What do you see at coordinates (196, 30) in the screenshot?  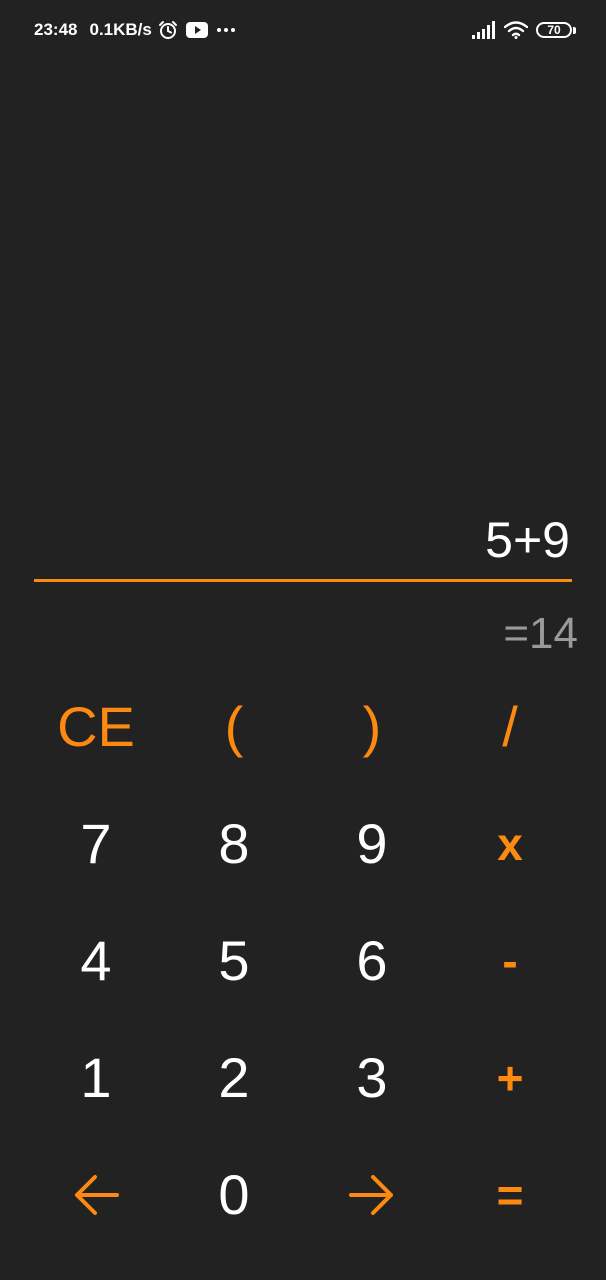 I see `youtube-icon` at bounding box center [196, 30].